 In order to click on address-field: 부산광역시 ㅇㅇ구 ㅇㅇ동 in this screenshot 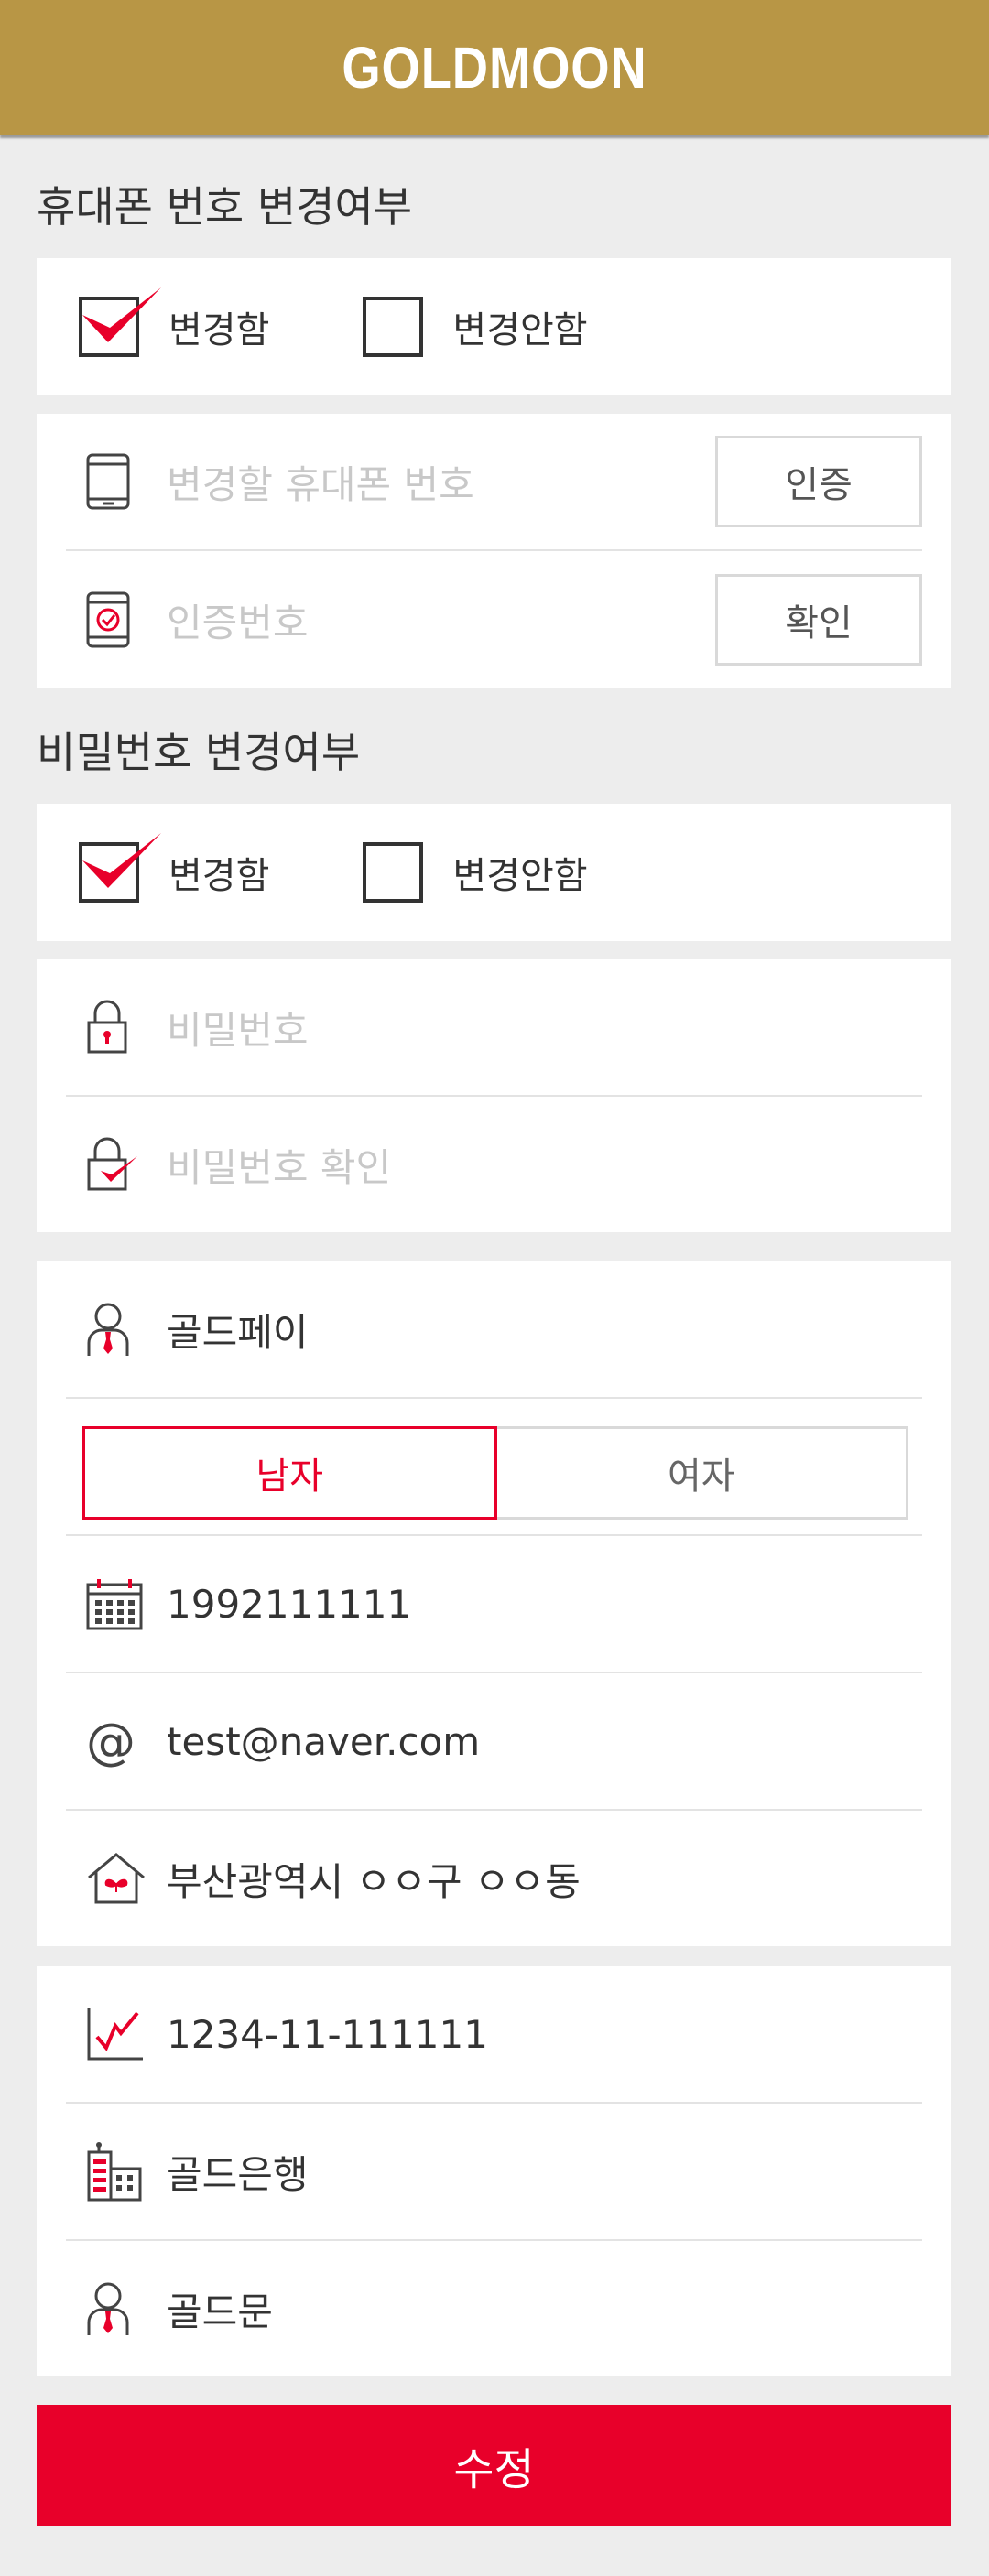, I will do `click(544, 1879)`.